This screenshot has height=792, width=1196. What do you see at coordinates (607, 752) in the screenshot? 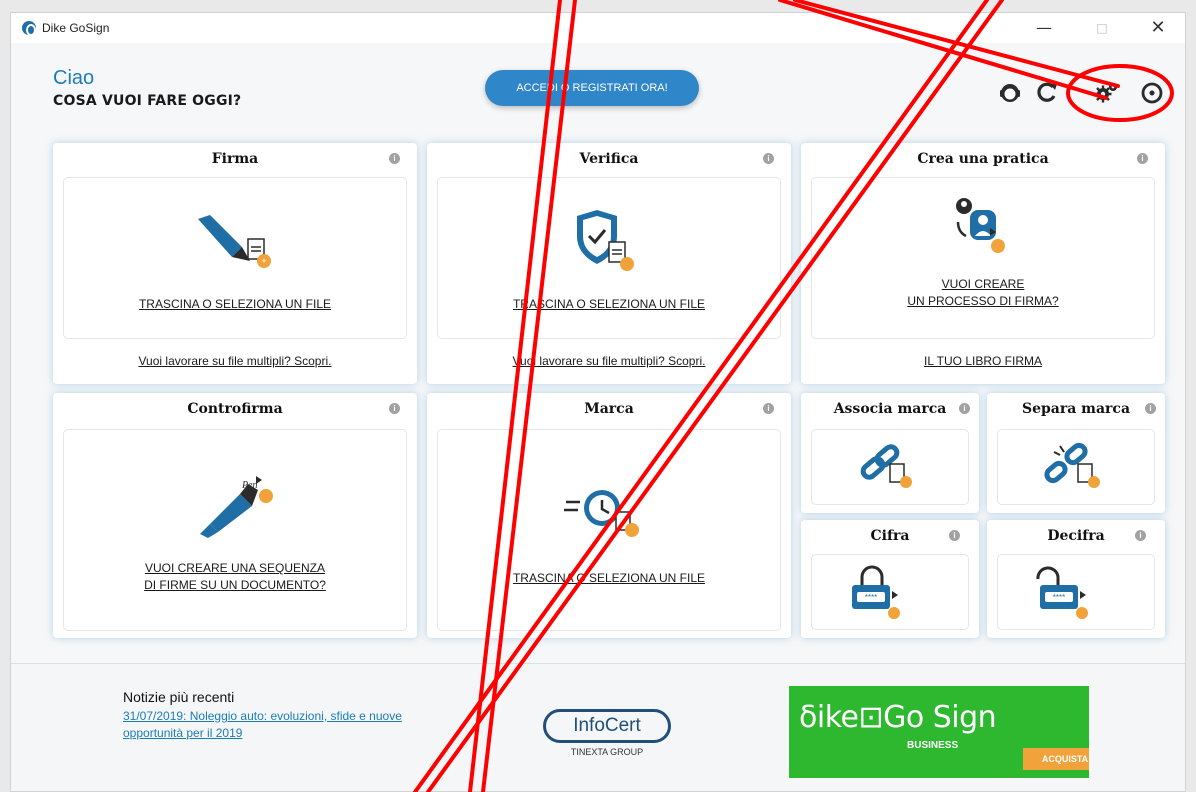
I see `brand-group: TINEXTA GROUP` at bounding box center [607, 752].